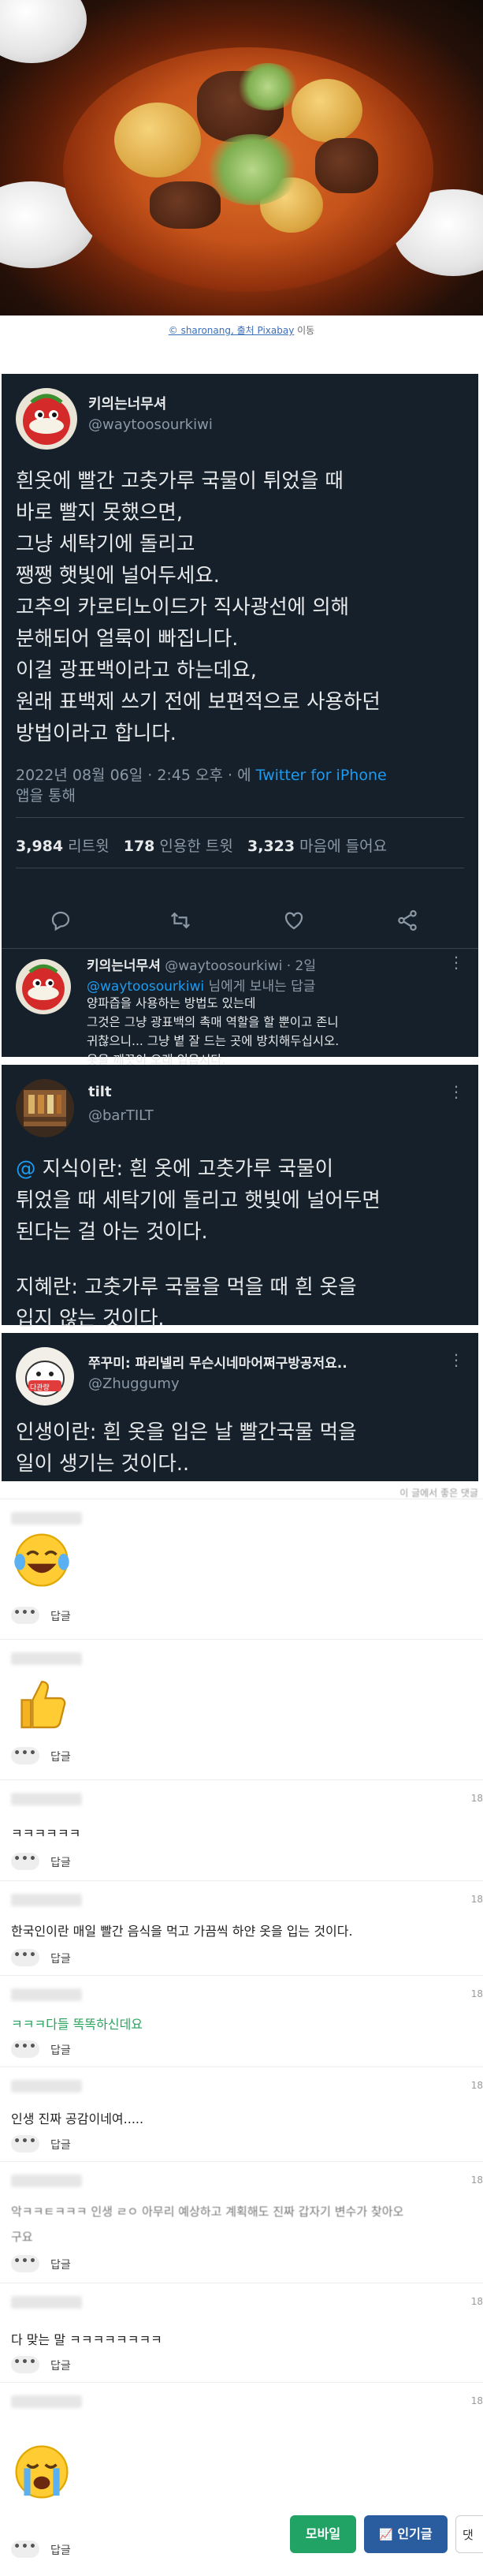  Describe the element at coordinates (86, 846) in the screenshot. I see `retweet-label: 리트윗` at that location.